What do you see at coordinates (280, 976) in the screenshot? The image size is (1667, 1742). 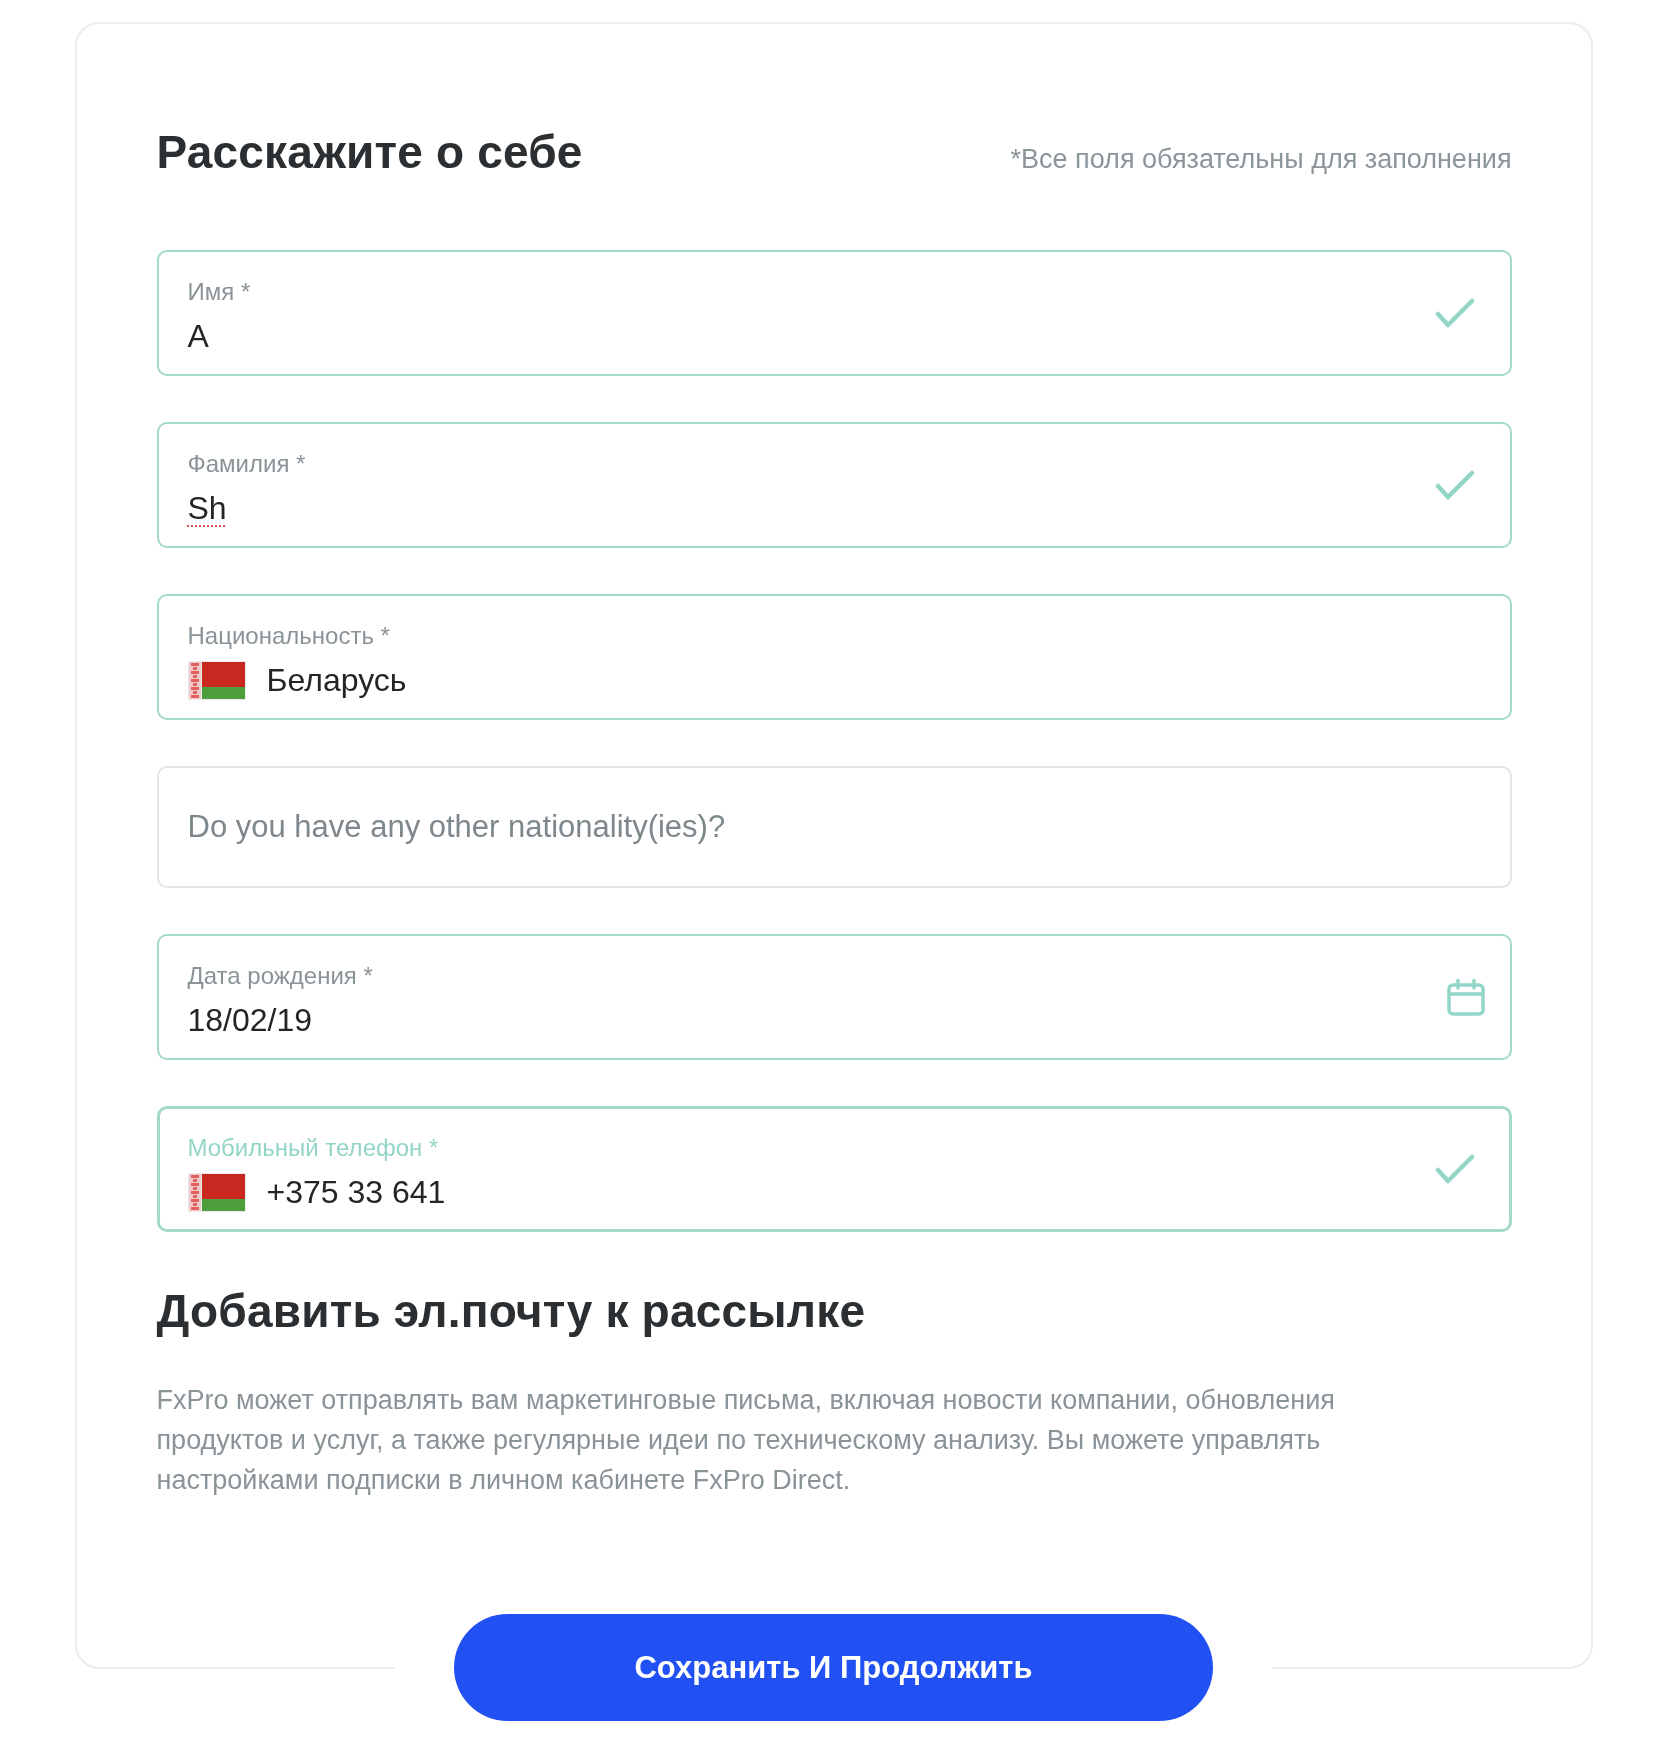 I see `field-label: Дата рождения *` at bounding box center [280, 976].